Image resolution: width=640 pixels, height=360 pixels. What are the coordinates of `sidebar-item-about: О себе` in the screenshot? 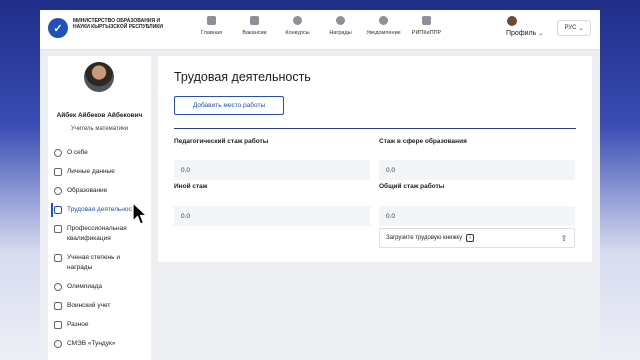 It's located at (99, 153).